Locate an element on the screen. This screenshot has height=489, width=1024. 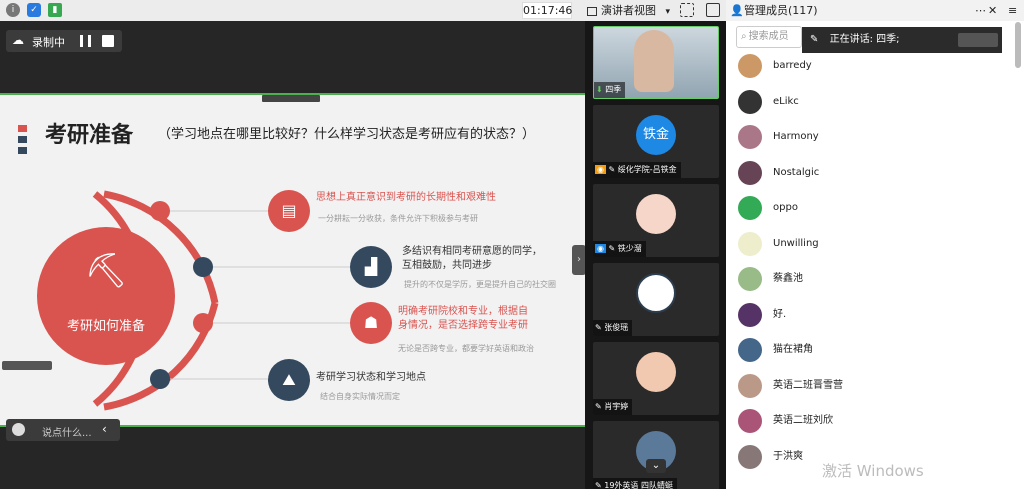
video-tile: ⌄ ✎ 19外英语 四队蜻蜓 is located at coordinates (656, 455).